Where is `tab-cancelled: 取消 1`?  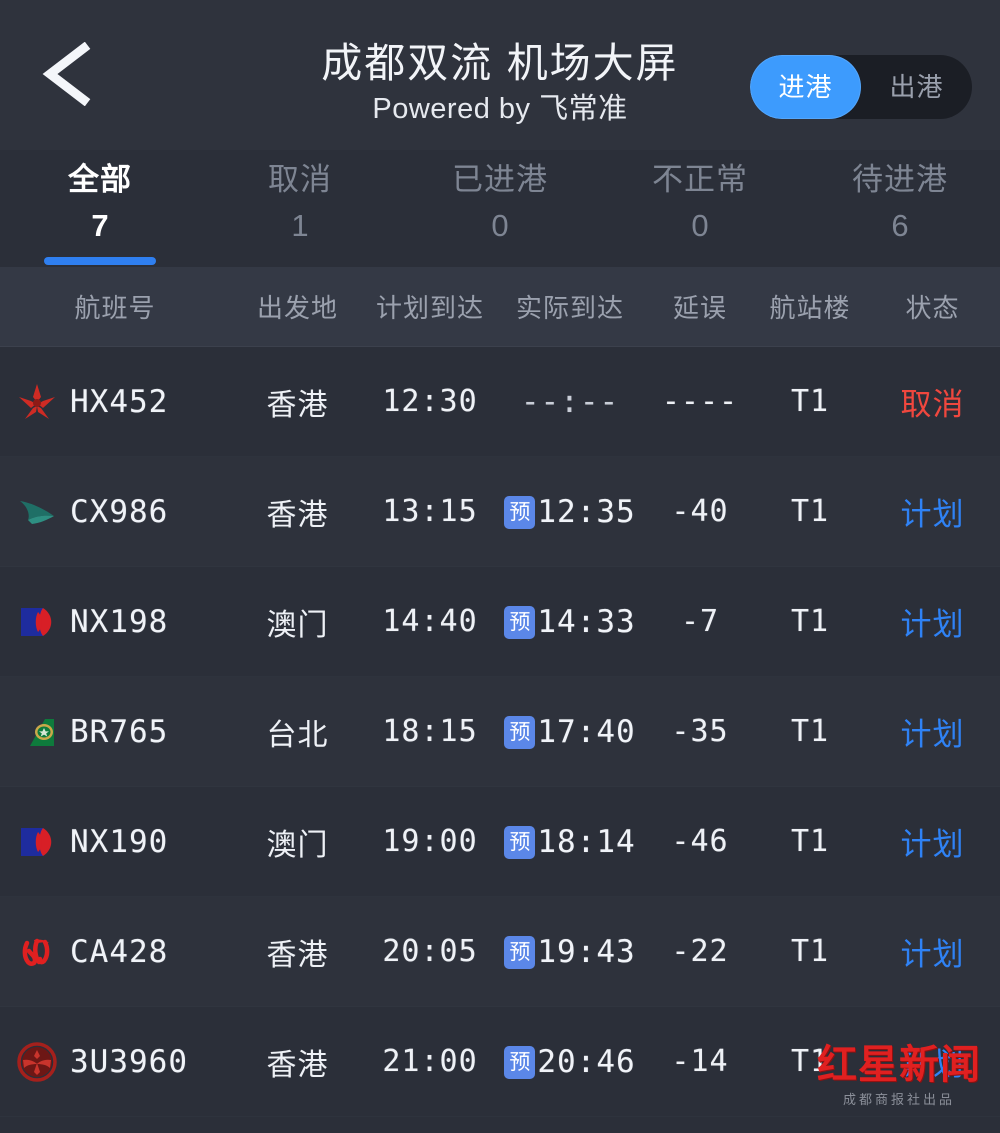
tab-cancelled: 取消 1 is located at coordinates (300, 211).